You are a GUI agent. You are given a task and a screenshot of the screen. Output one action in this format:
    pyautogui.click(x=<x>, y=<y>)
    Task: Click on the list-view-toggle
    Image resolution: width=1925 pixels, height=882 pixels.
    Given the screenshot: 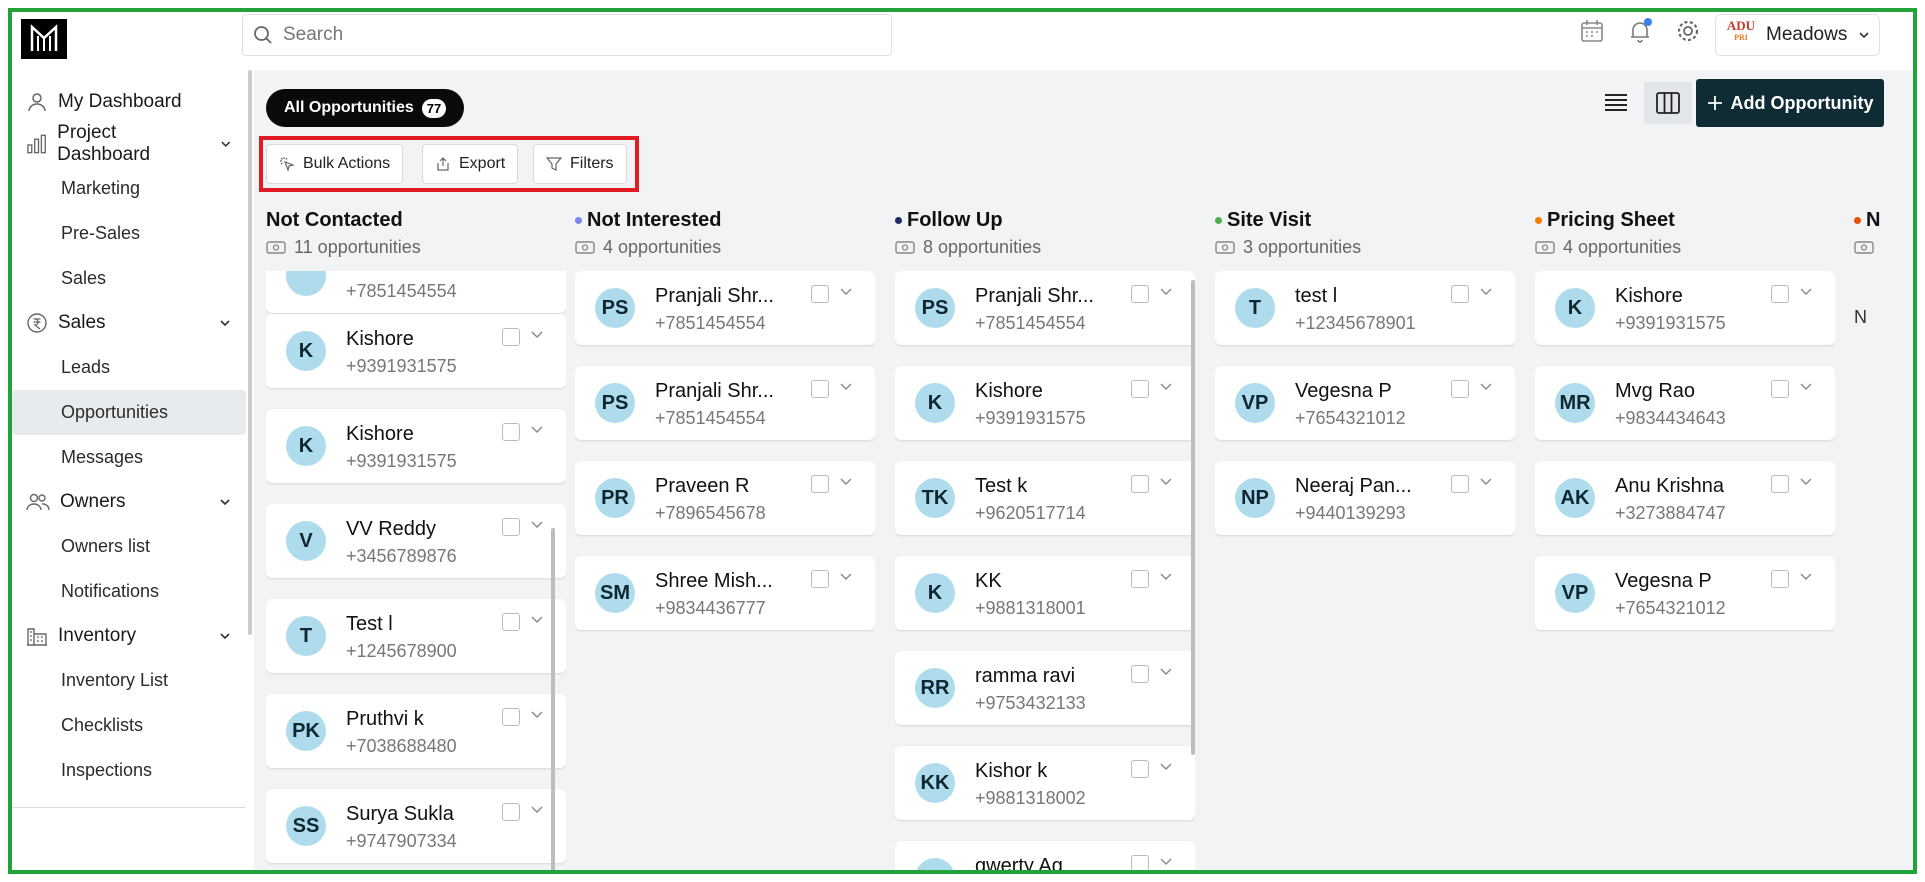 What is the action you would take?
    pyautogui.click(x=1616, y=103)
    